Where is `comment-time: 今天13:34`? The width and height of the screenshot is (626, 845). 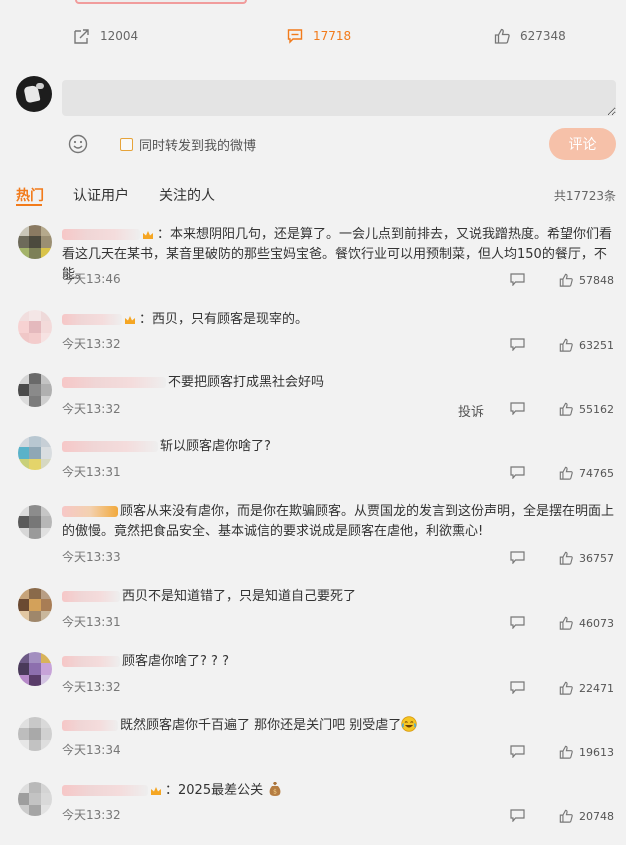
comment-time: 今天13:34 is located at coordinates (91, 750).